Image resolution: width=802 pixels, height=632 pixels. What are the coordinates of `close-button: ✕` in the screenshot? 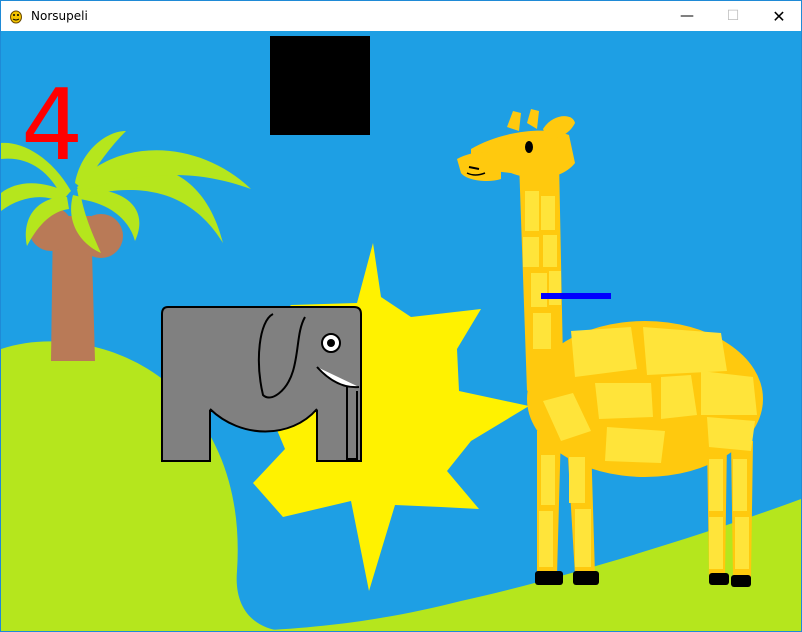 It's located at (778, 16).